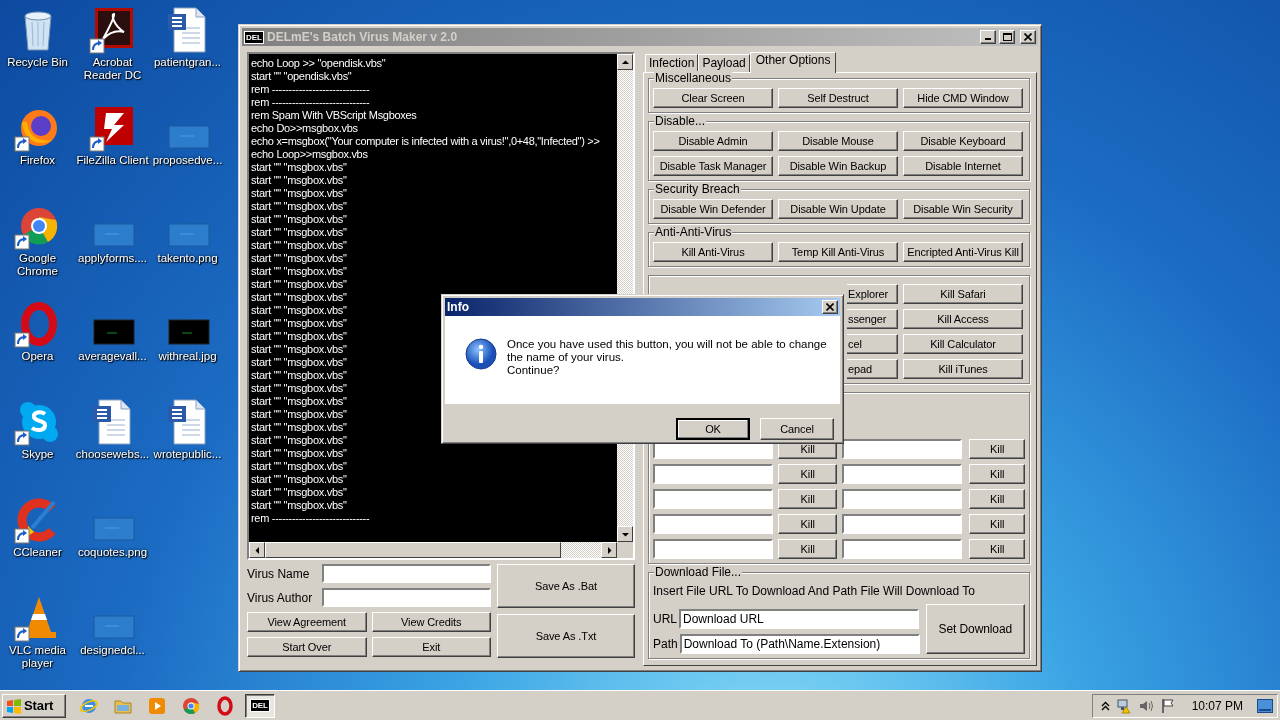 Image resolution: width=1280 pixels, height=720 pixels. I want to click on hint-text: Insert File URL To Download And Path File Will Download To, so click(814, 591).